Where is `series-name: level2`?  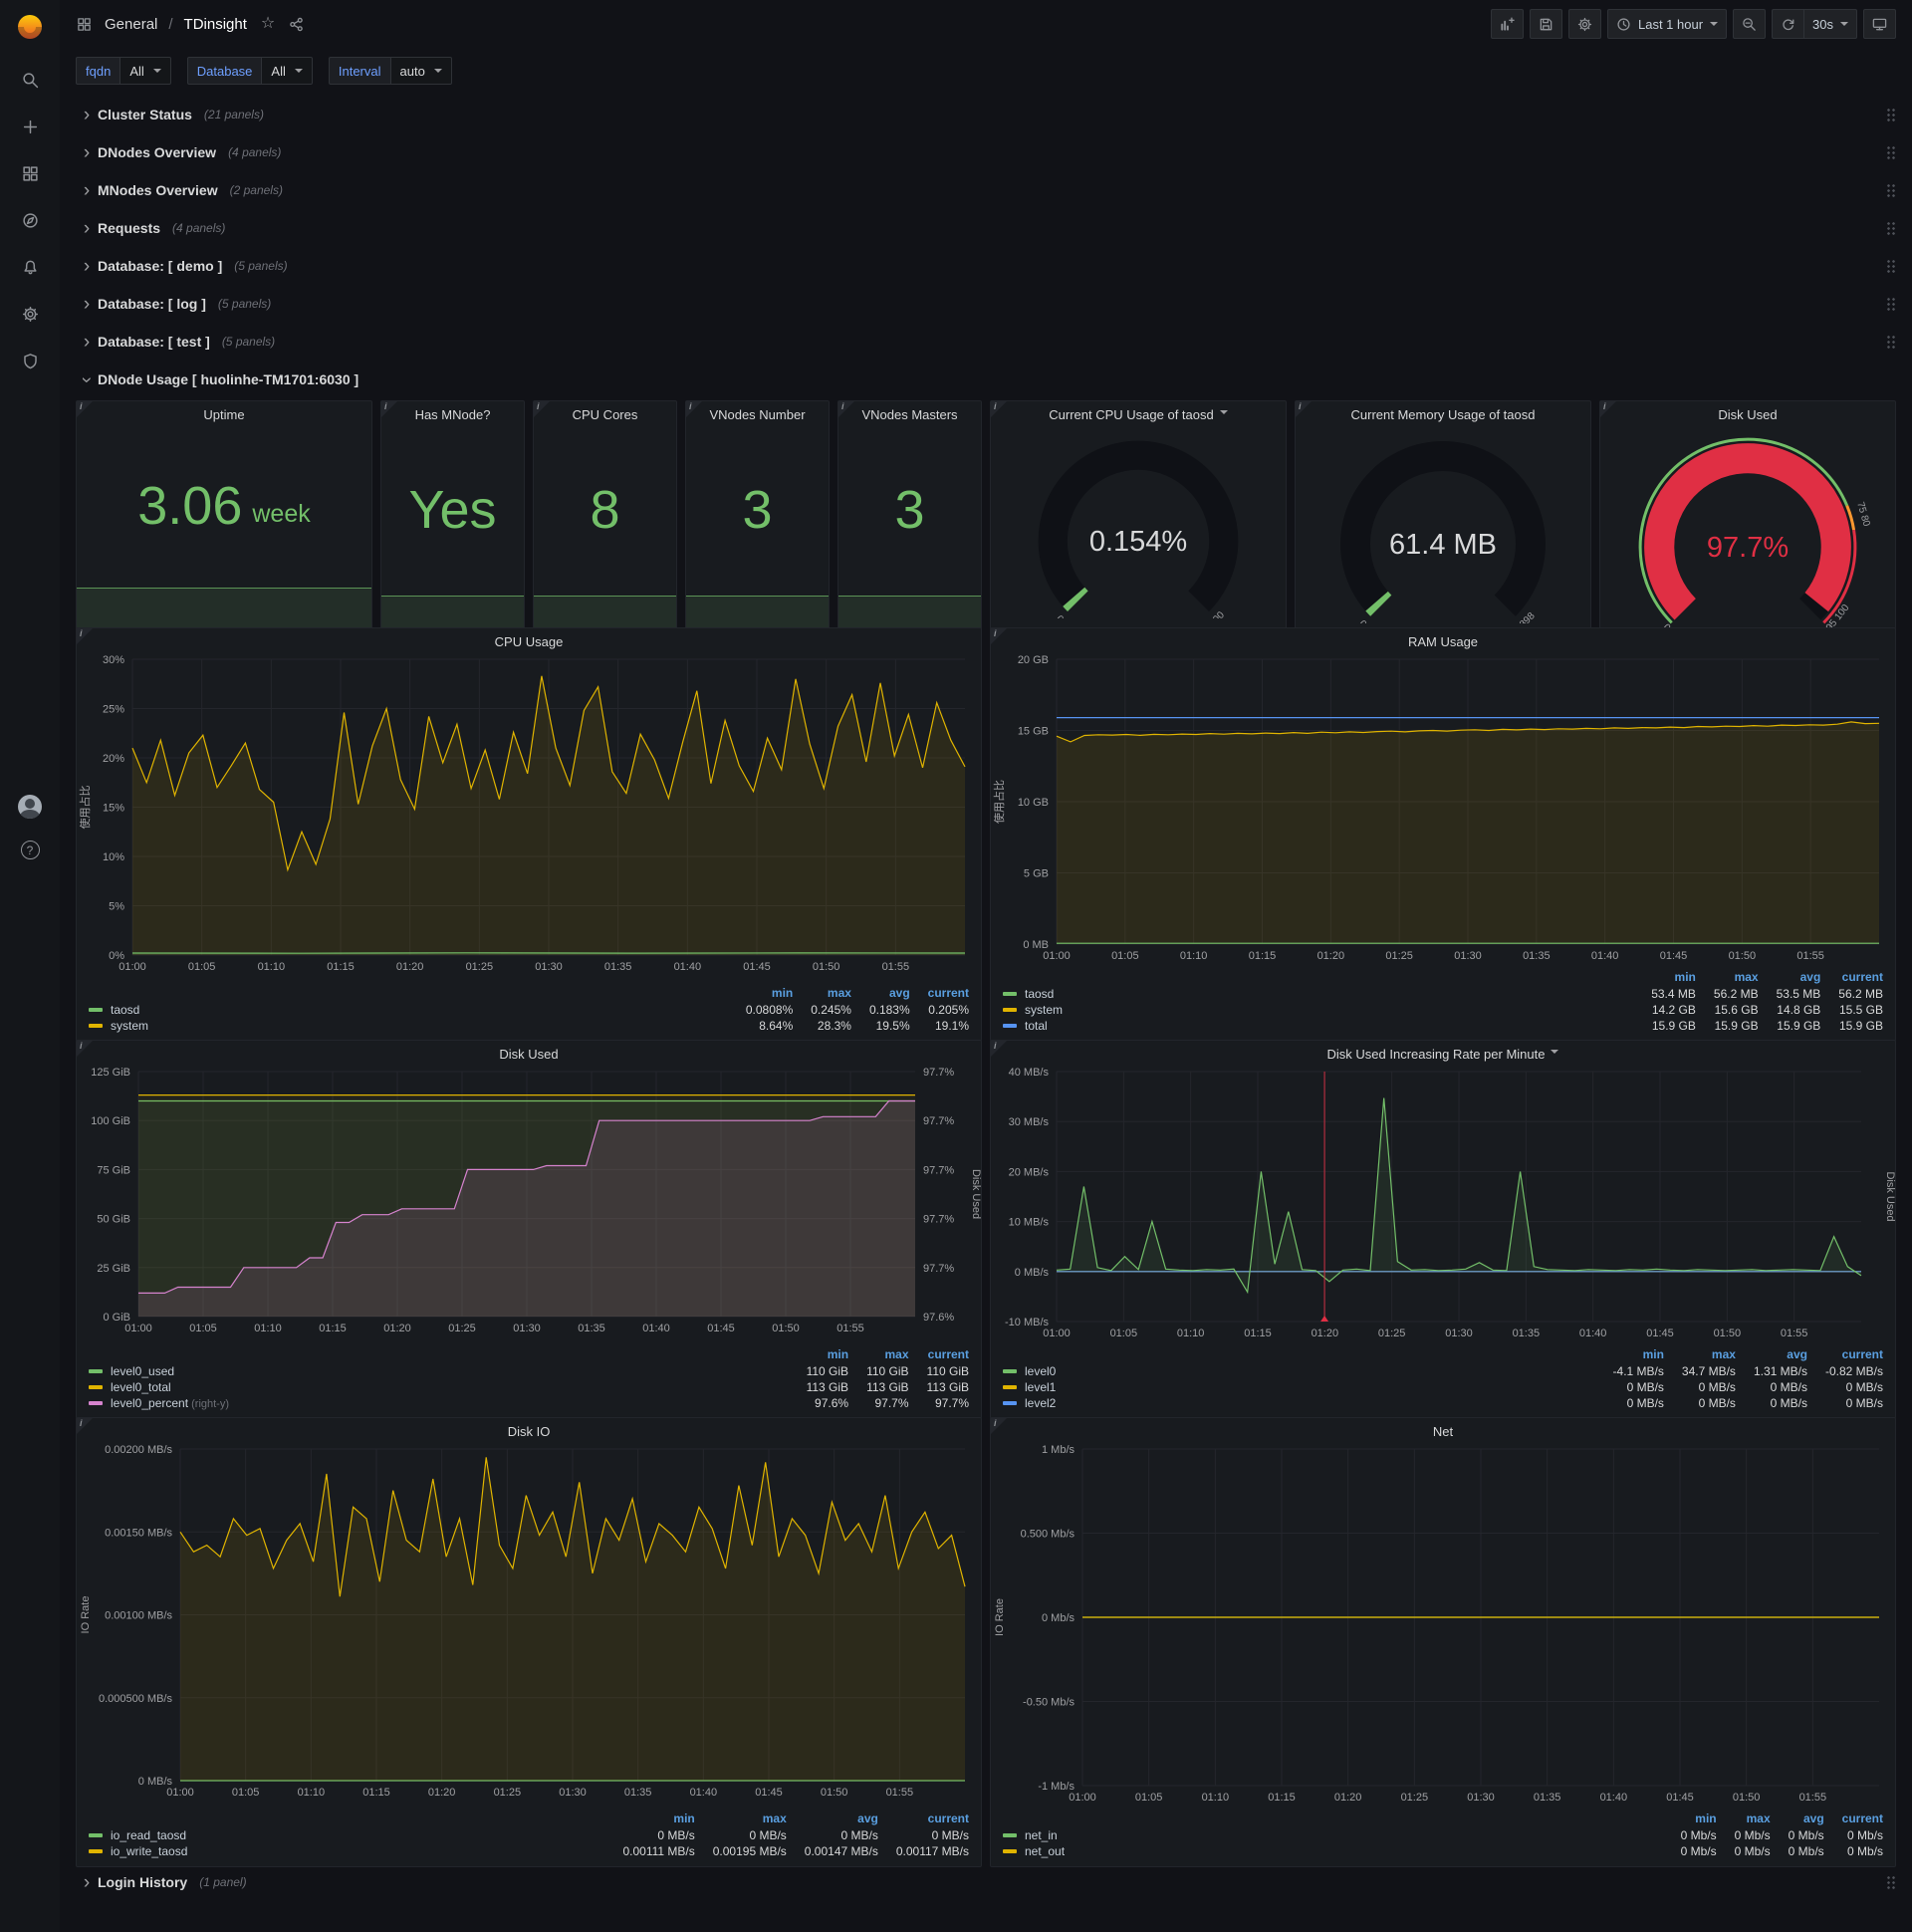 series-name: level2 is located at coordinates (1040, 1403).